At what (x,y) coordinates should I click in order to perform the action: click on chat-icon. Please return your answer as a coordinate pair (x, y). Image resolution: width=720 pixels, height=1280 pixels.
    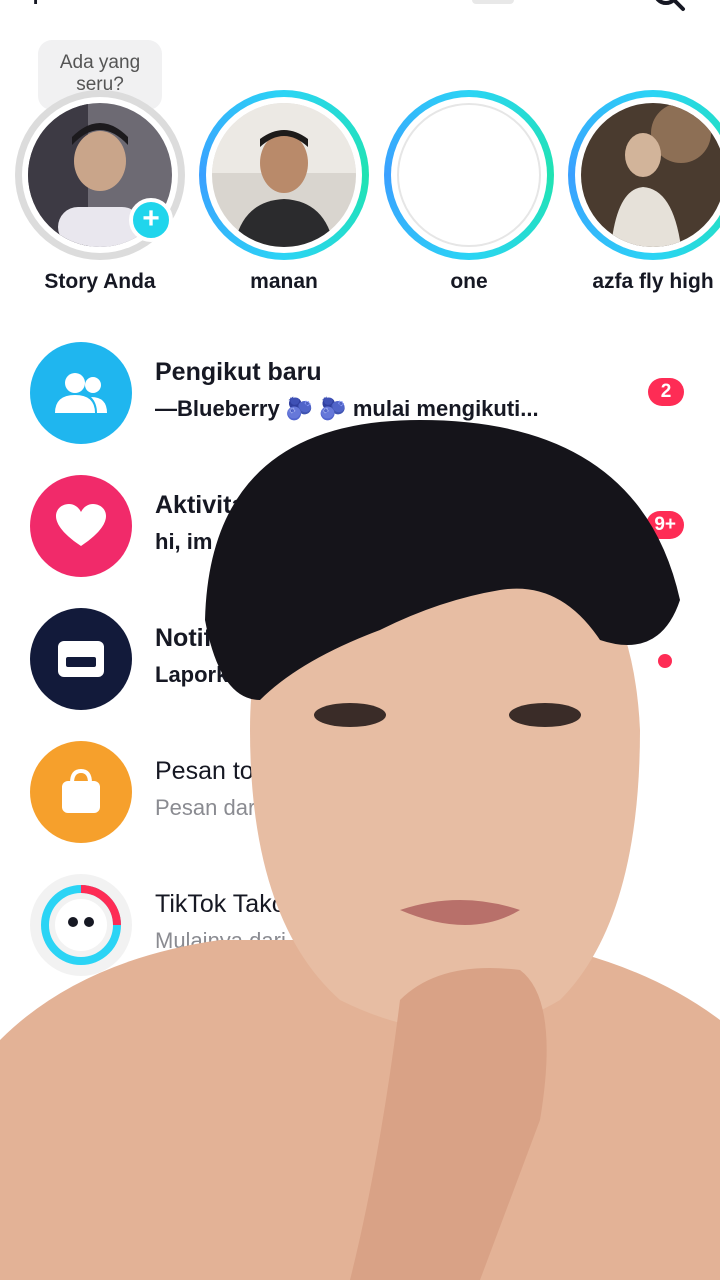
    Looking at the image, I should click on (81, 1058).